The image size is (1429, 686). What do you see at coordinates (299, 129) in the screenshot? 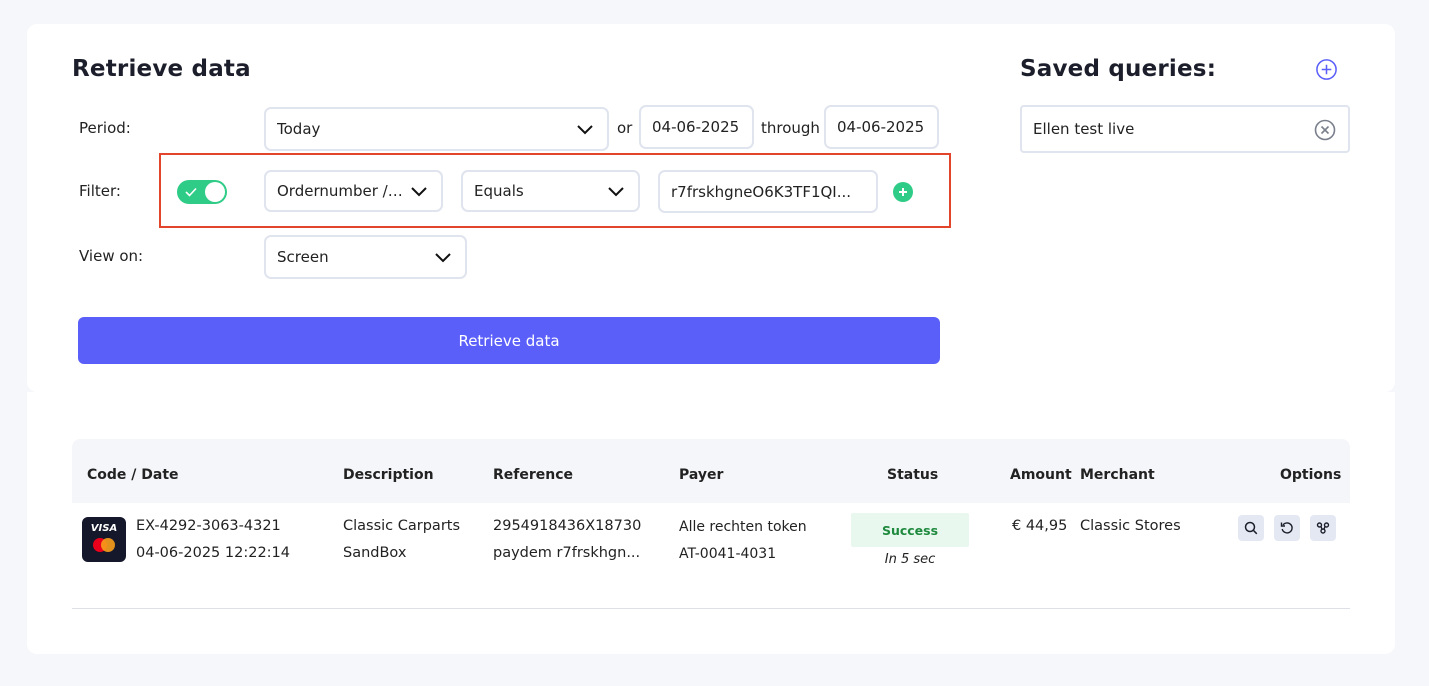
I see `period-select-value: Today` at bounding box center [299, 129].